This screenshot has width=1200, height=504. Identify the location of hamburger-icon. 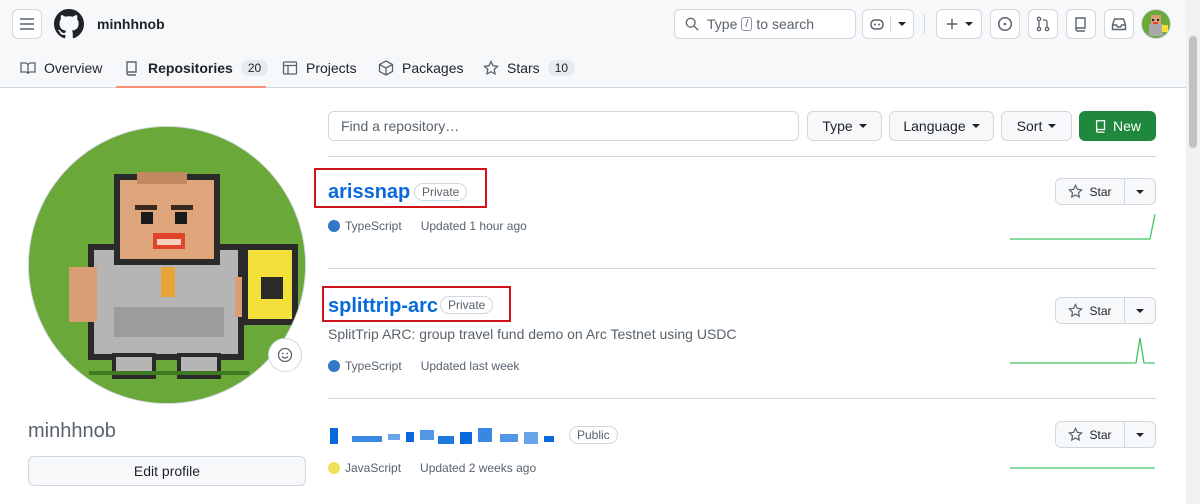
(27, 24).